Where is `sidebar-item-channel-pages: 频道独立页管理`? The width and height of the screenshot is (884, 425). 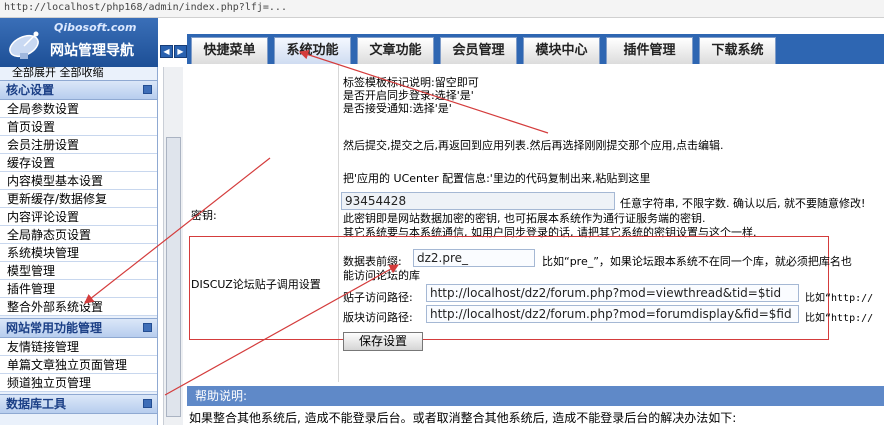 sidebar-item-channel-pages: 频道独立页管理 is located at coordinates (78, 383).